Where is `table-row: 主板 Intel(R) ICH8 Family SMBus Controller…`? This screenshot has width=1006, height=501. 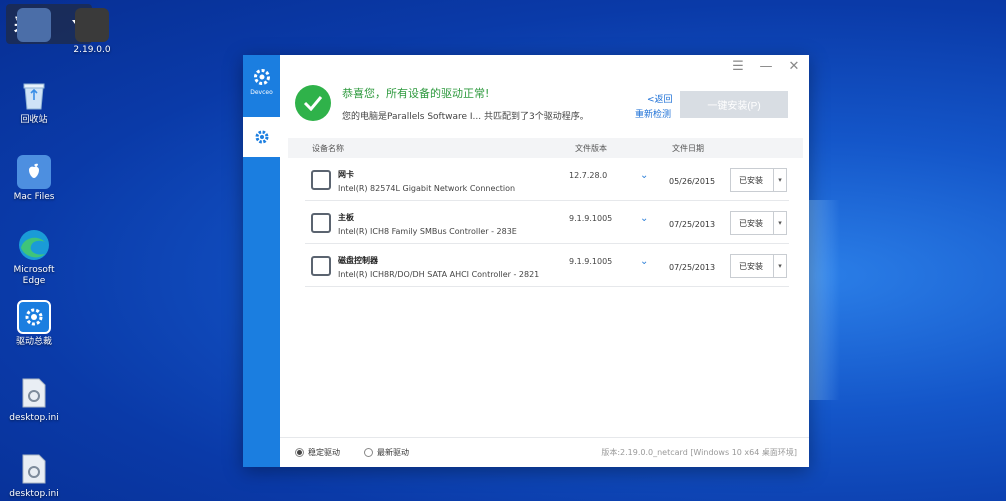
table-row: 主板 Intel(R) ICH8 Family SMBus Controller… is located at coordinates (547, 222).